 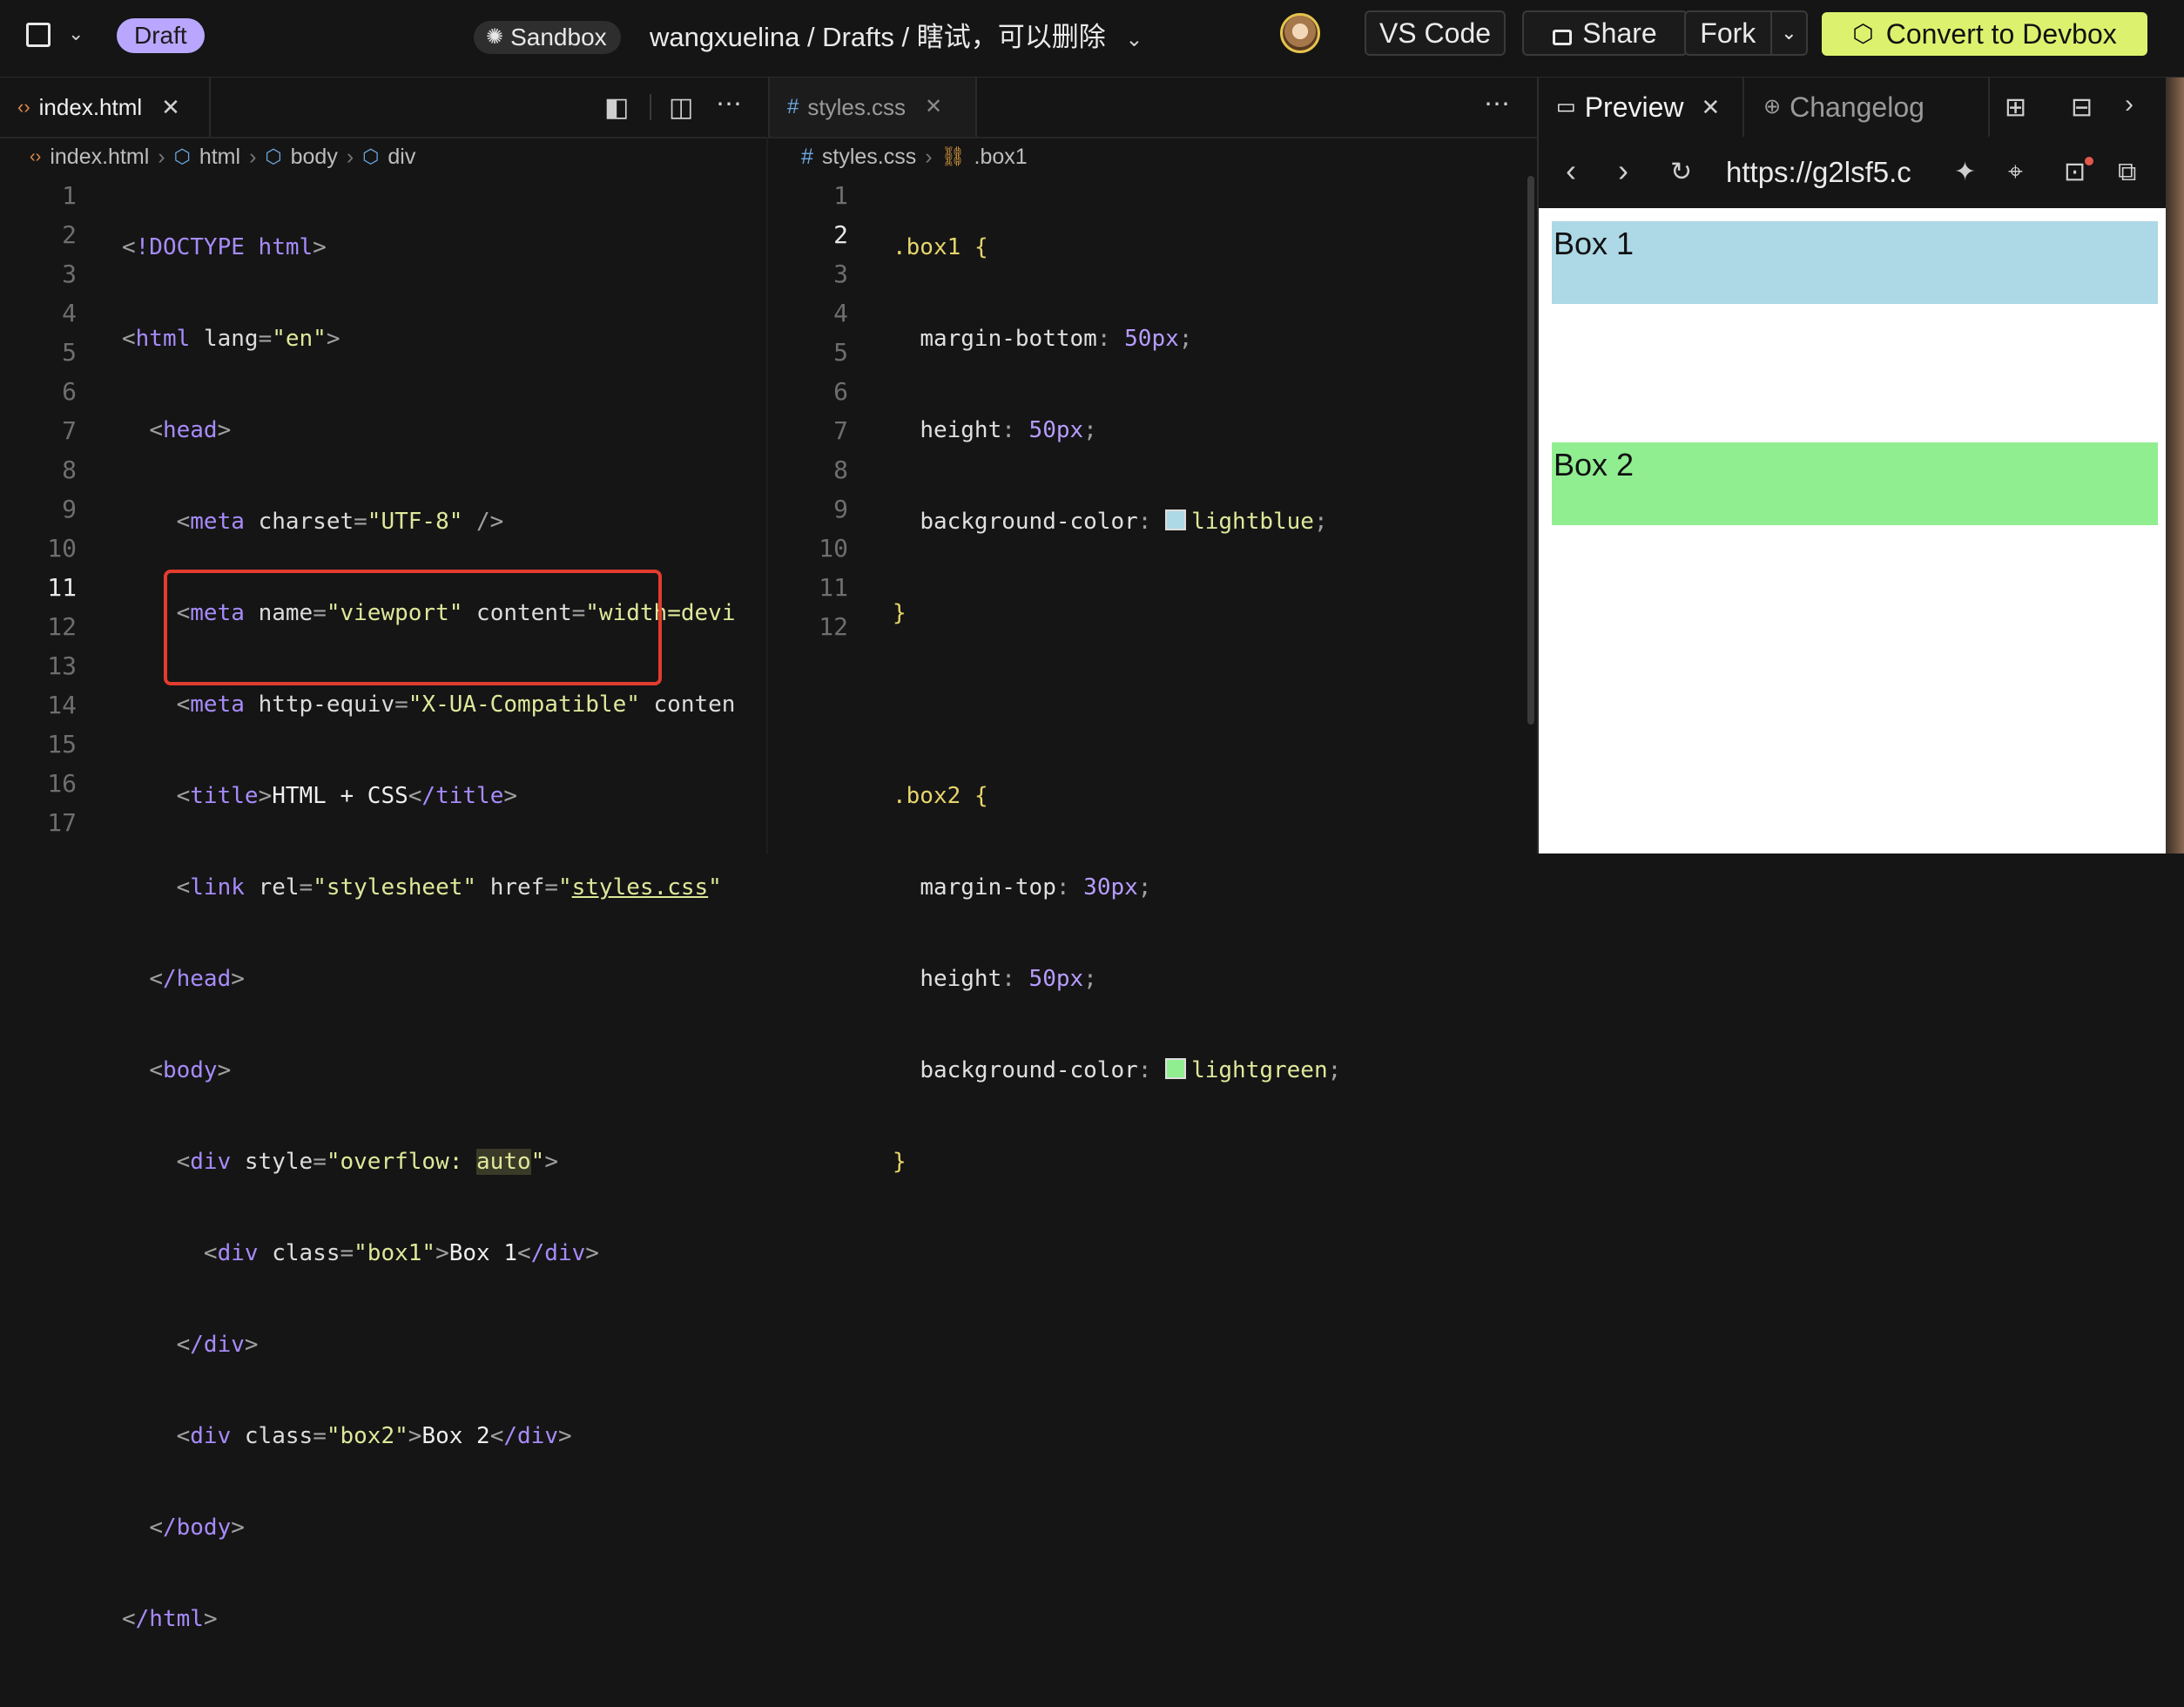 I want to click on color-swatch-lightblue, so click(x=1176, y=519).